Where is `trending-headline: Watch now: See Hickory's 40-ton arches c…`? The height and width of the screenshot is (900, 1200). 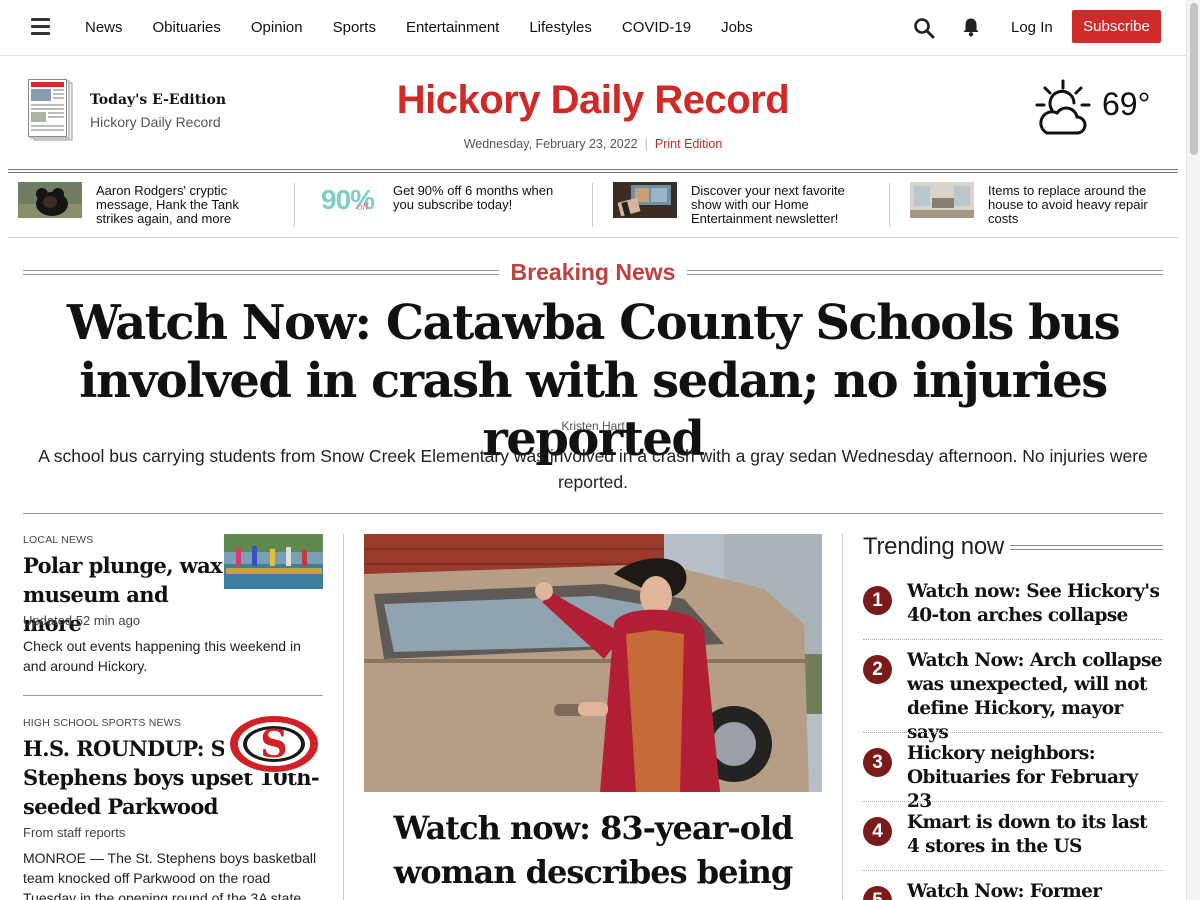
trending-headline: Watch now: See Hickory's 40-ton arches c… is located at coordinates (1035, 604).